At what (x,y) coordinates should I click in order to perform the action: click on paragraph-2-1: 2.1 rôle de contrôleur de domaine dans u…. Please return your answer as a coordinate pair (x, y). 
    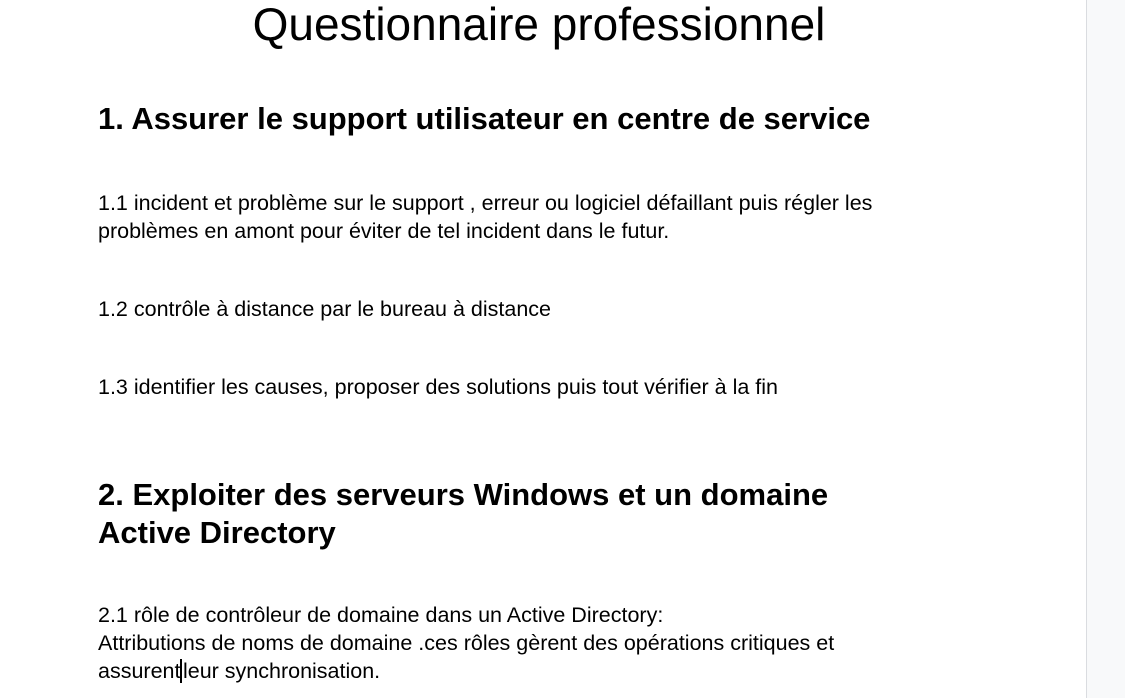
    Looking at the image, I should click on (538, 643).